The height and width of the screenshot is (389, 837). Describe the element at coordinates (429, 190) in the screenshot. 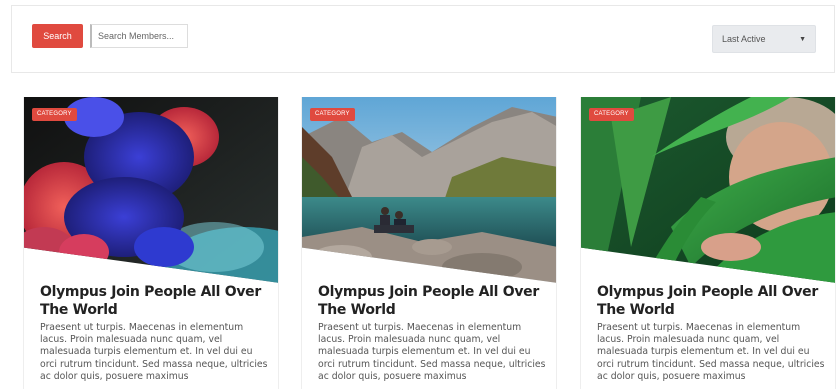

I see `card-image-mountain-lake` at that location.